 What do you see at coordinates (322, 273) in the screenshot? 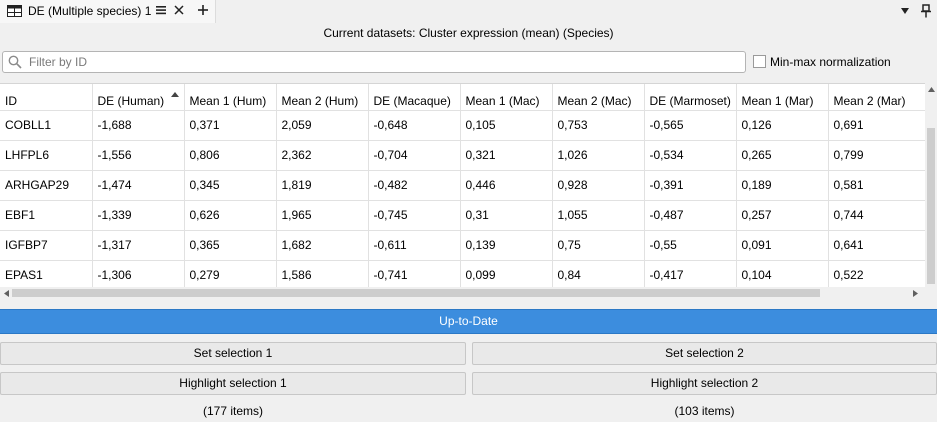
I see `table-cell: 1,586` at bounding box center [322, 273].